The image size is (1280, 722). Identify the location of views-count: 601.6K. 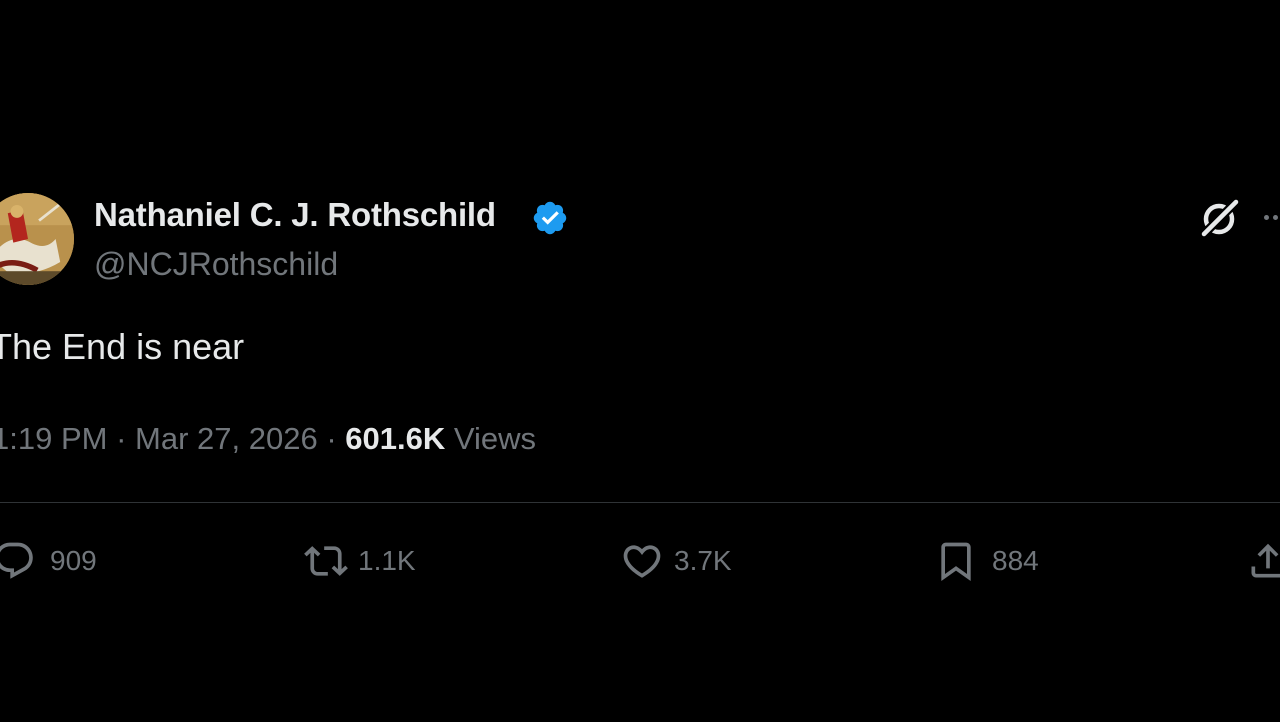
(395, 438).